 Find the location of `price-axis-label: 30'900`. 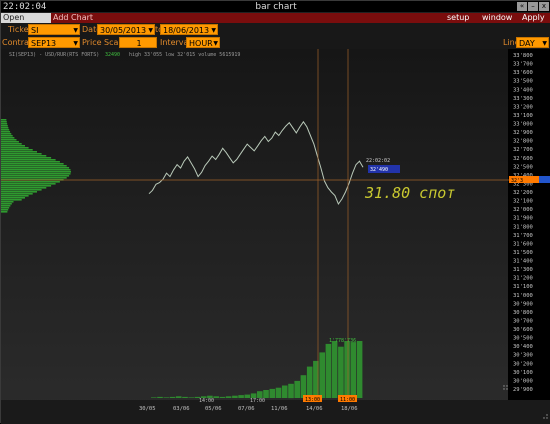

price-axis-label: 30'900 is located at coordinates (523, 304).